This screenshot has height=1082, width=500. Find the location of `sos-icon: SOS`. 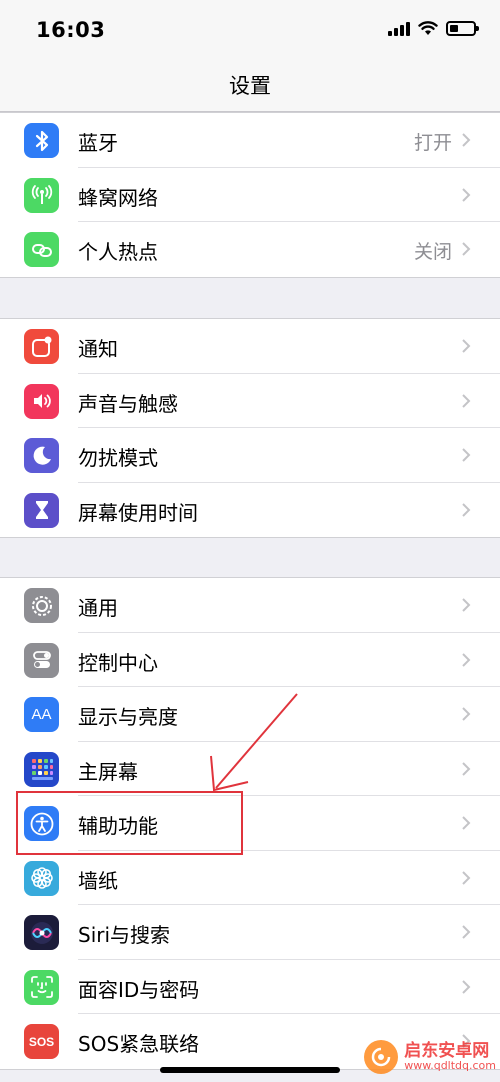

sos-icon: SOS is located at coordinates (41, 1041).